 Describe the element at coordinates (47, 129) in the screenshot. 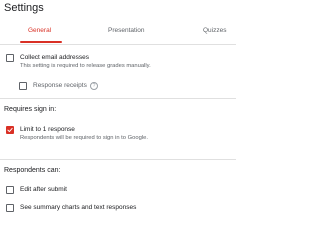

I see `limit-one-response-label: Limit to 1 response` at that location.